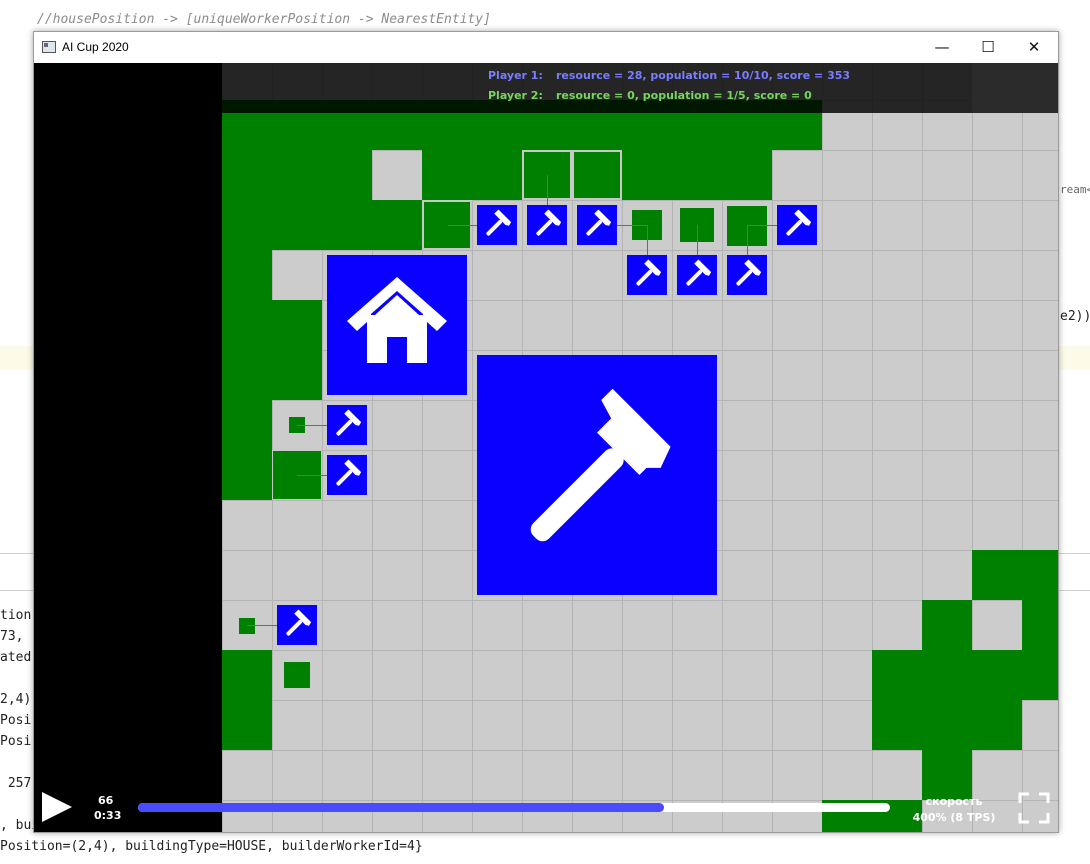 Image resolution: width=1090 pixels, height=864 pixels. What do you see at coordinates (401, 807) in the screenshot?
I see `progress-fill` at bounding box center [401, 807].